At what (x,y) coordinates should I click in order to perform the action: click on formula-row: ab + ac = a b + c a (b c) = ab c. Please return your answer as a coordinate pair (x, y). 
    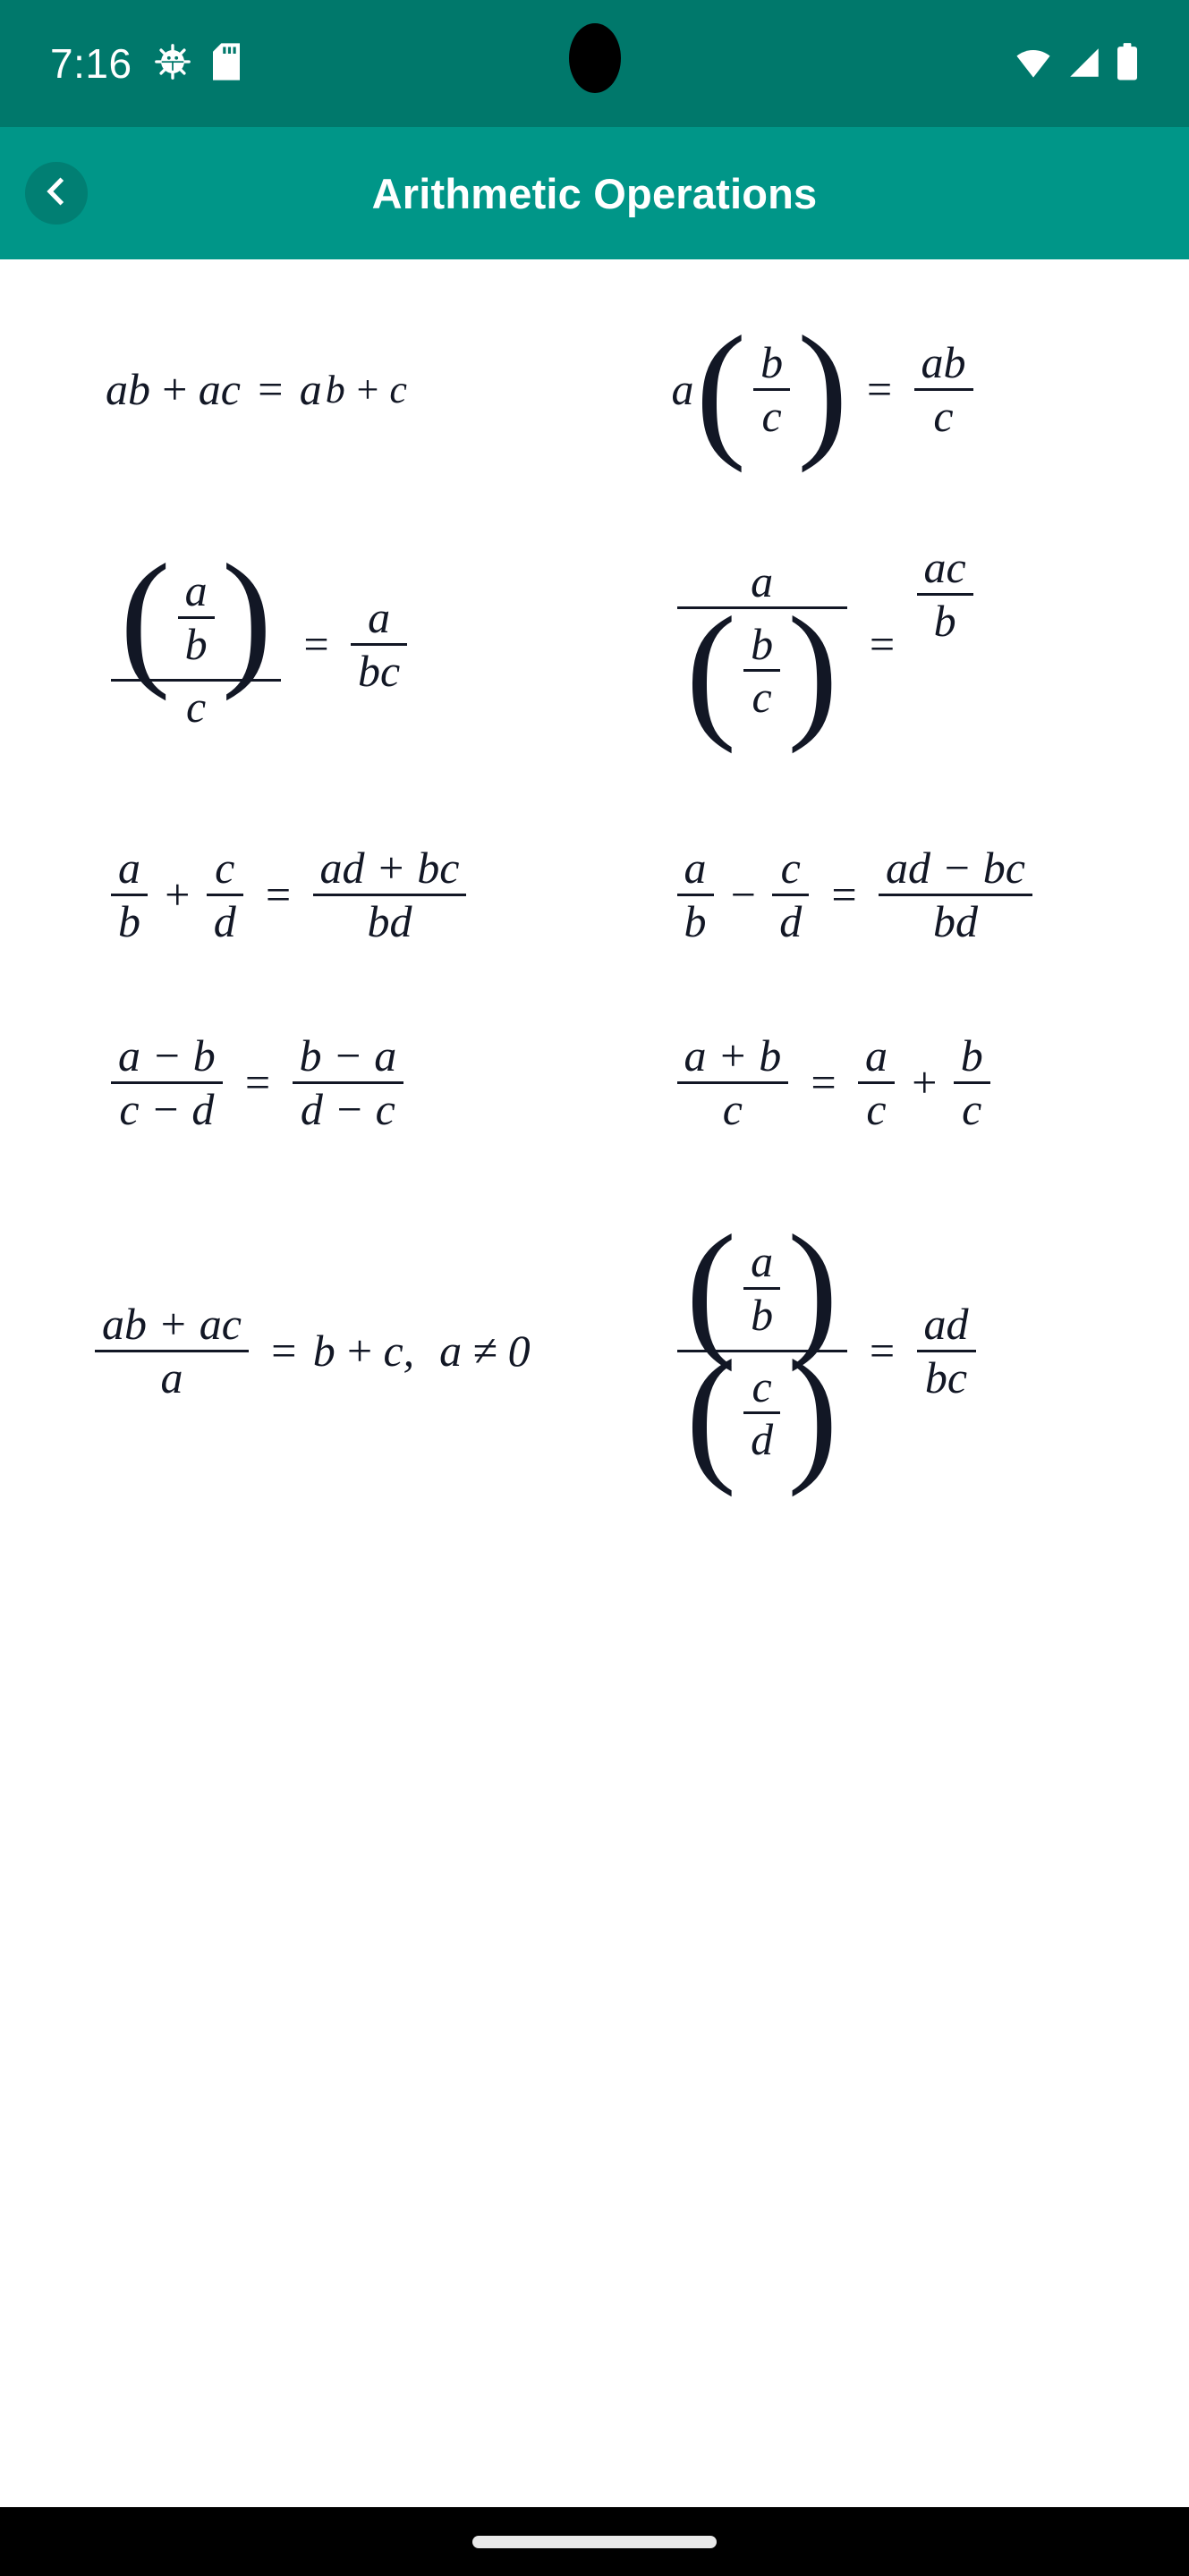
    Looking at the image, I should click on (594, 389).